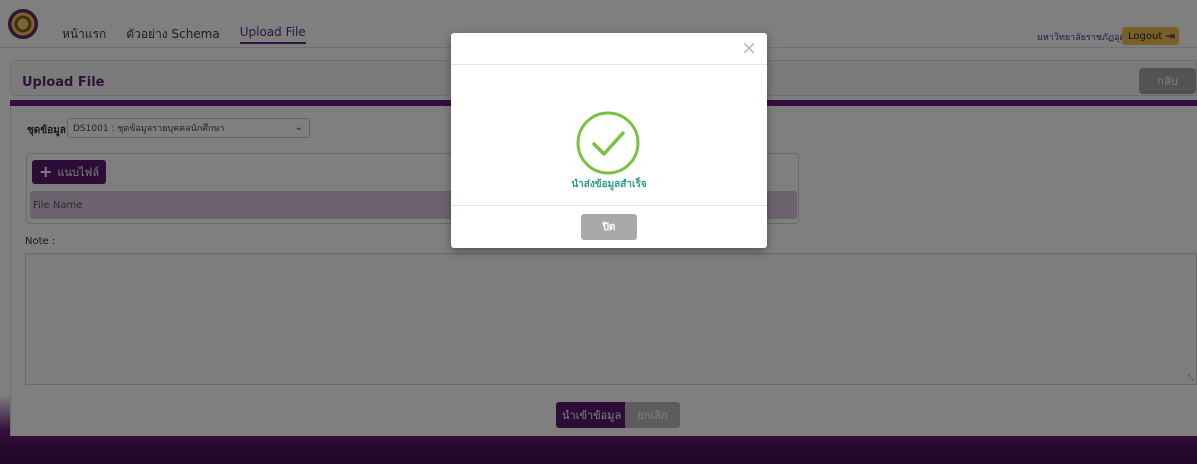 Image resolution: width=1197 pixels, height=464 pixels. I want to click on success-message: นำส่งข้อมูลสำเร็จ, so click(609, 184).